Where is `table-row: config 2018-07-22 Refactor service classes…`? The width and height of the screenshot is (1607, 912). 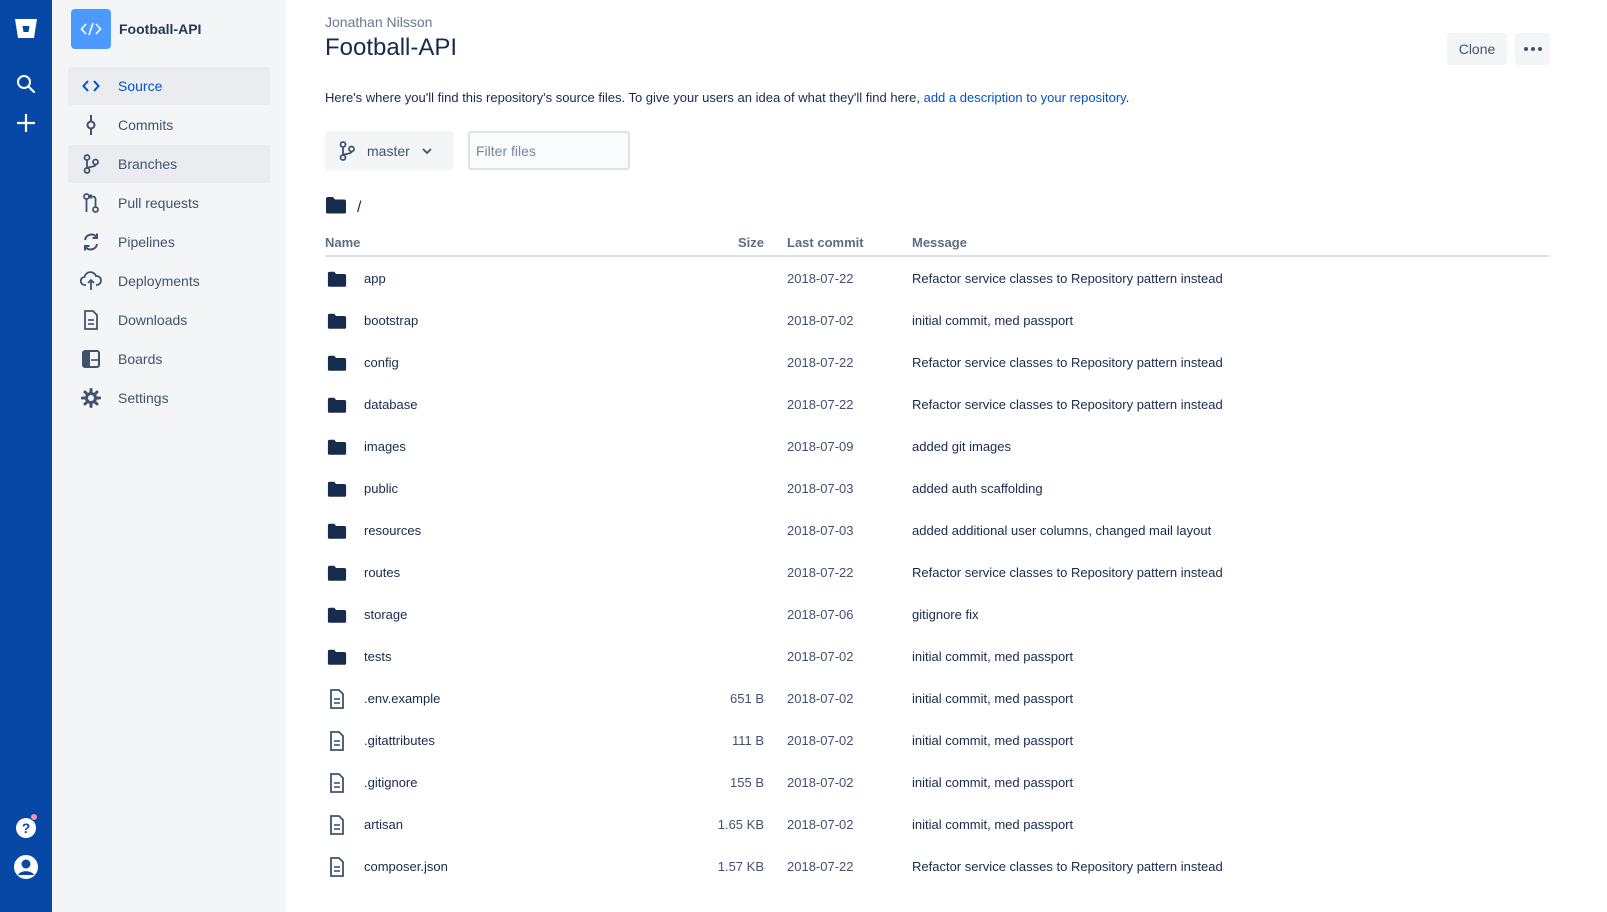 table-row: config 2018-07-22 Refactor service classes… is located at coordinates (937, 363).